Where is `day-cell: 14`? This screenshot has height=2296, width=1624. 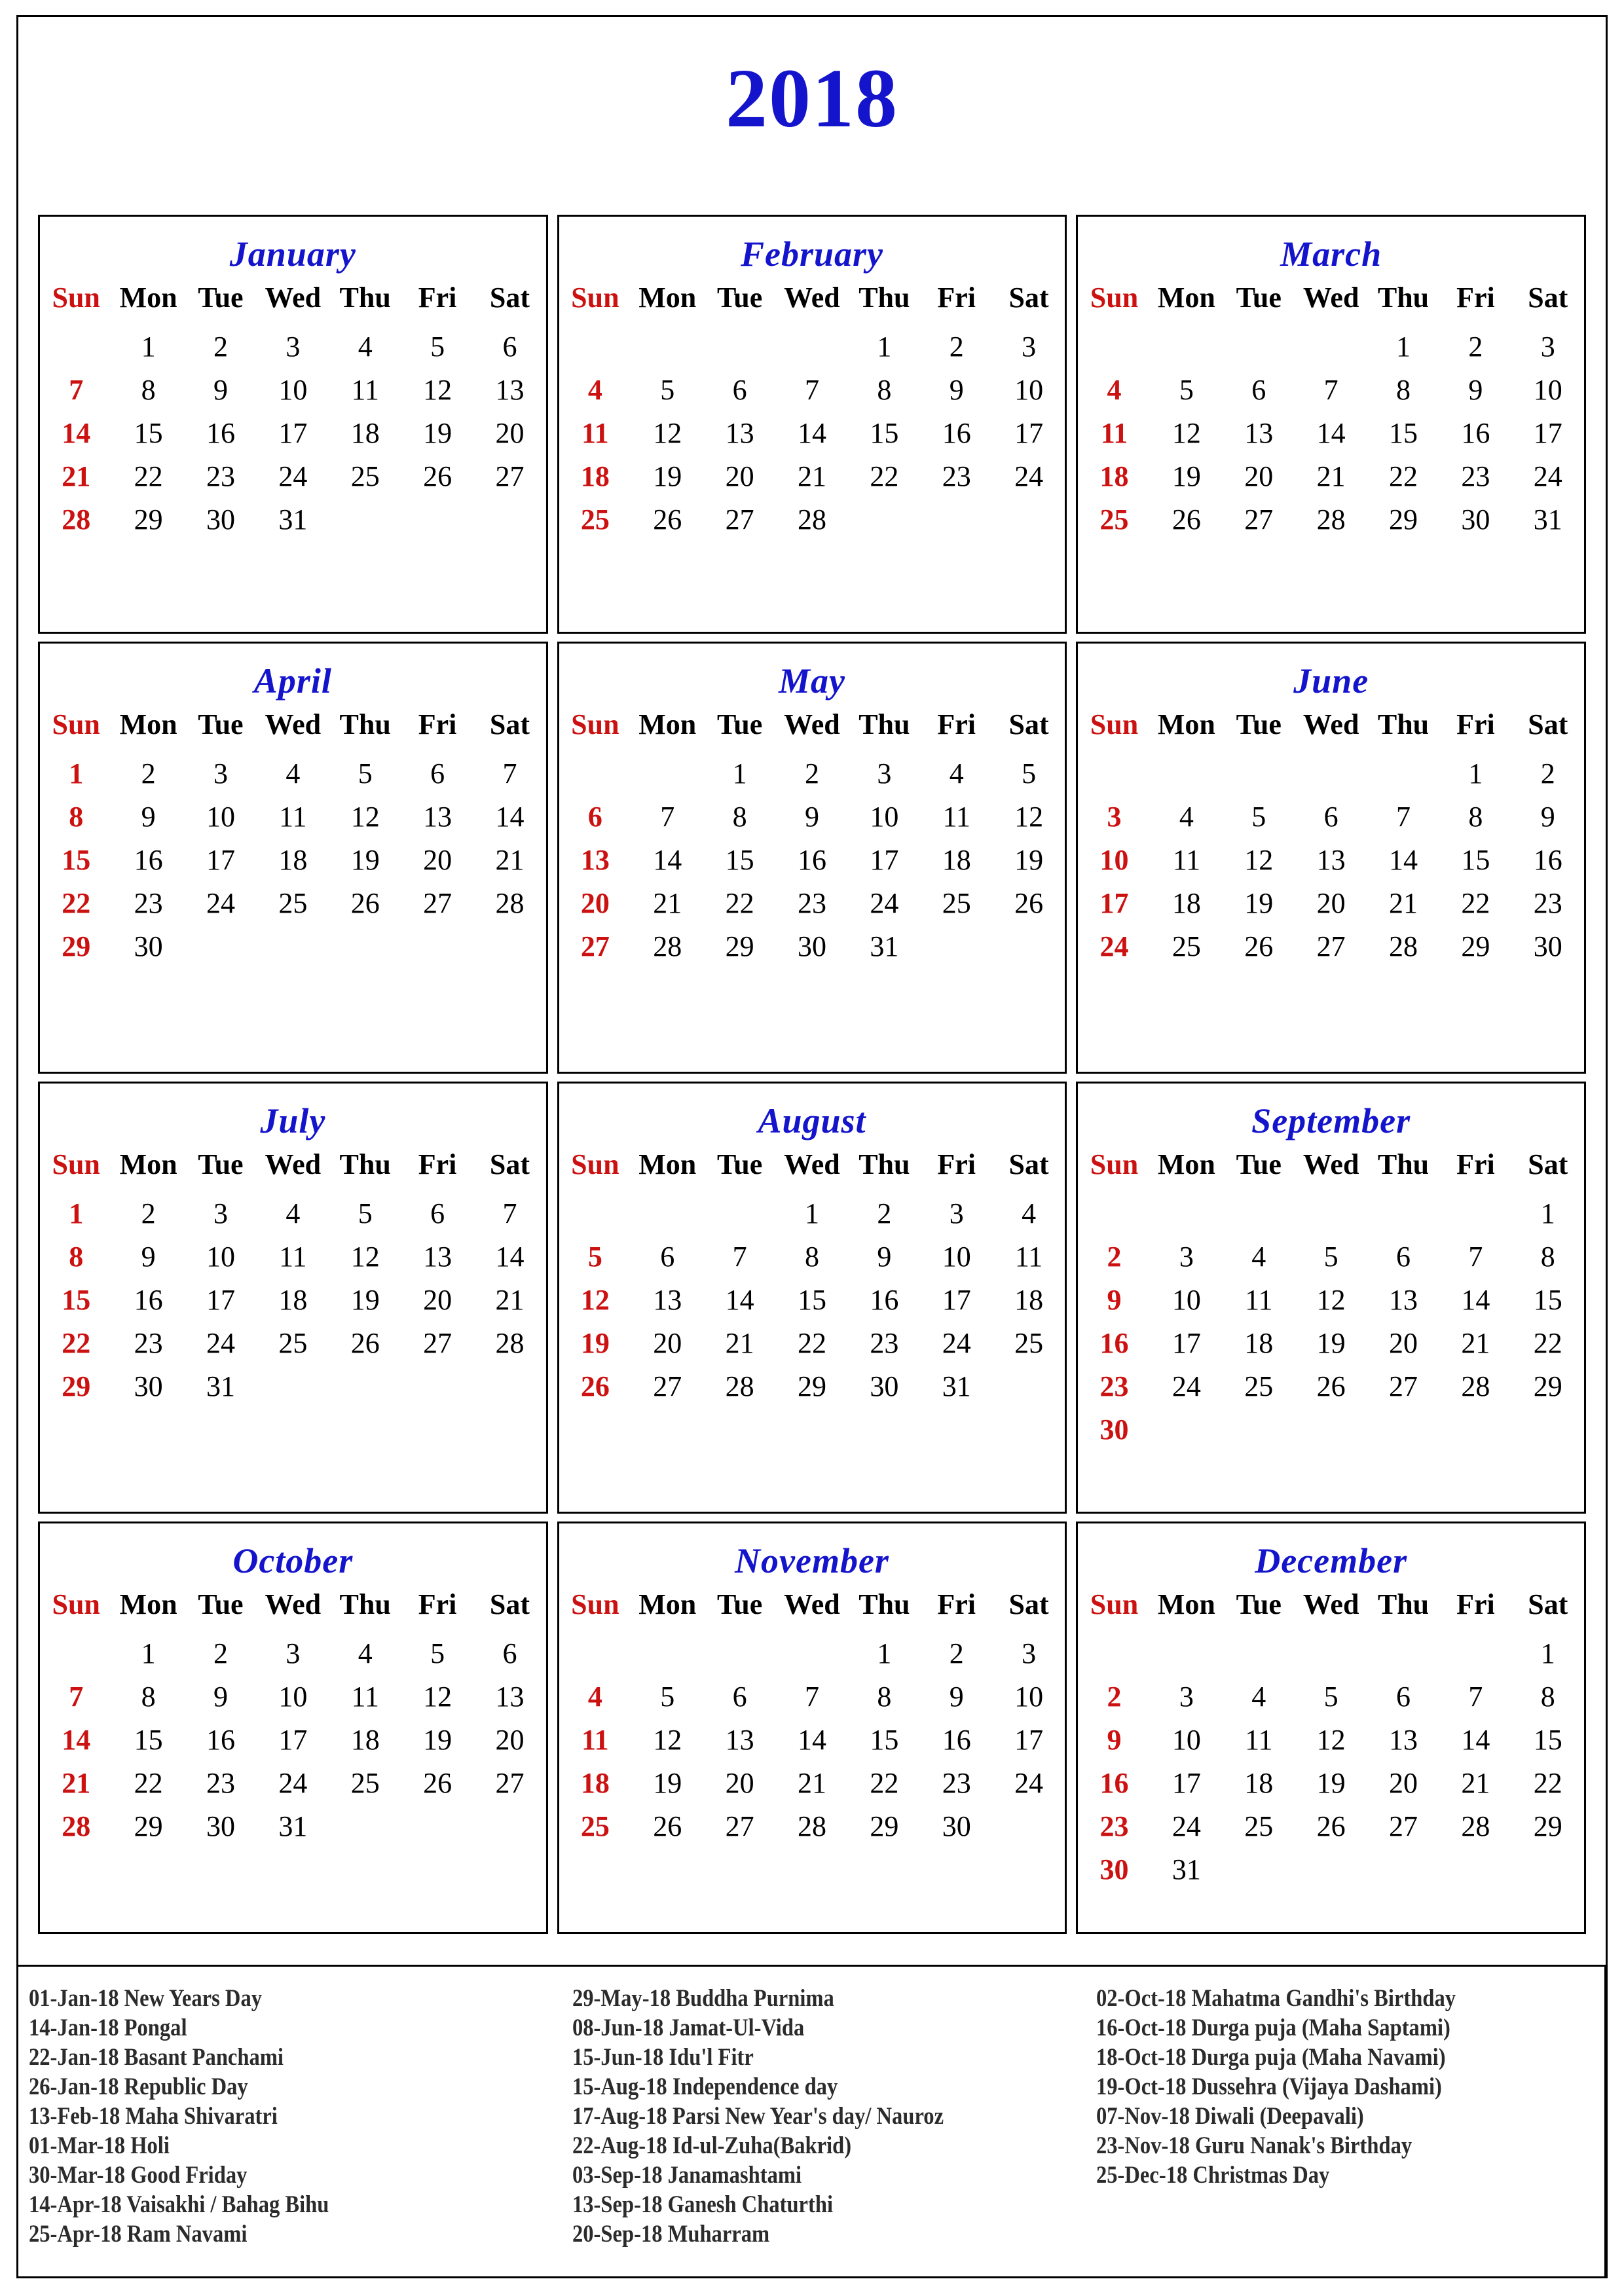
day-cell: 14 is located at coordinates (739, 1299).